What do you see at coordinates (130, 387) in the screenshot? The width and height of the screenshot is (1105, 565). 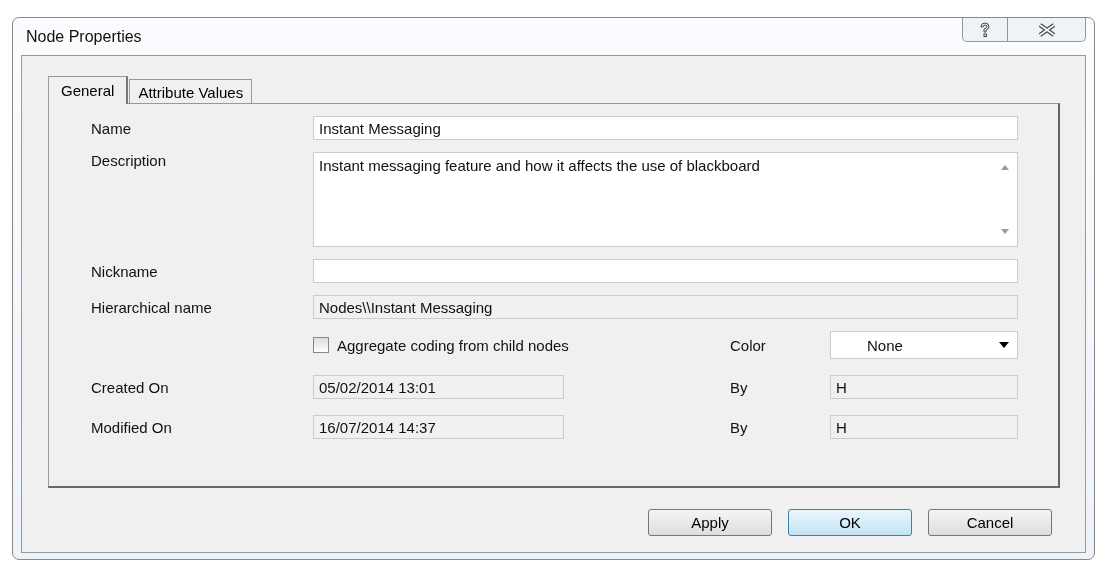 I see `field-label: Created On` at bounding box center [130, 387].